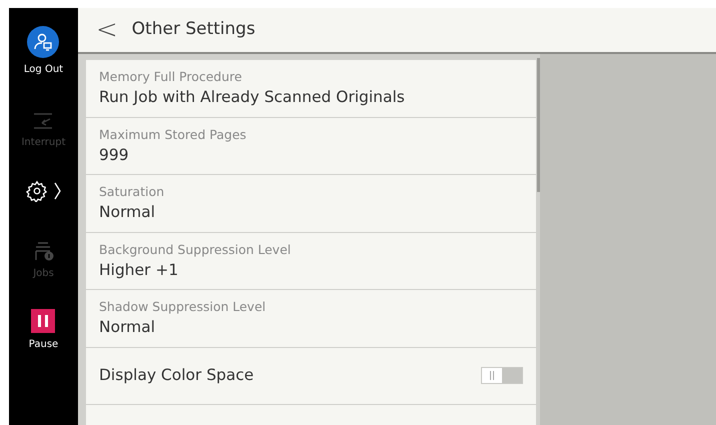 Image resolution: width=716 pixels, height=425 pixels. What do you see at coordinates (311, 376) in the screenshot?
I see `setting-row: Display Color Space` at bounding box center [311, 376].